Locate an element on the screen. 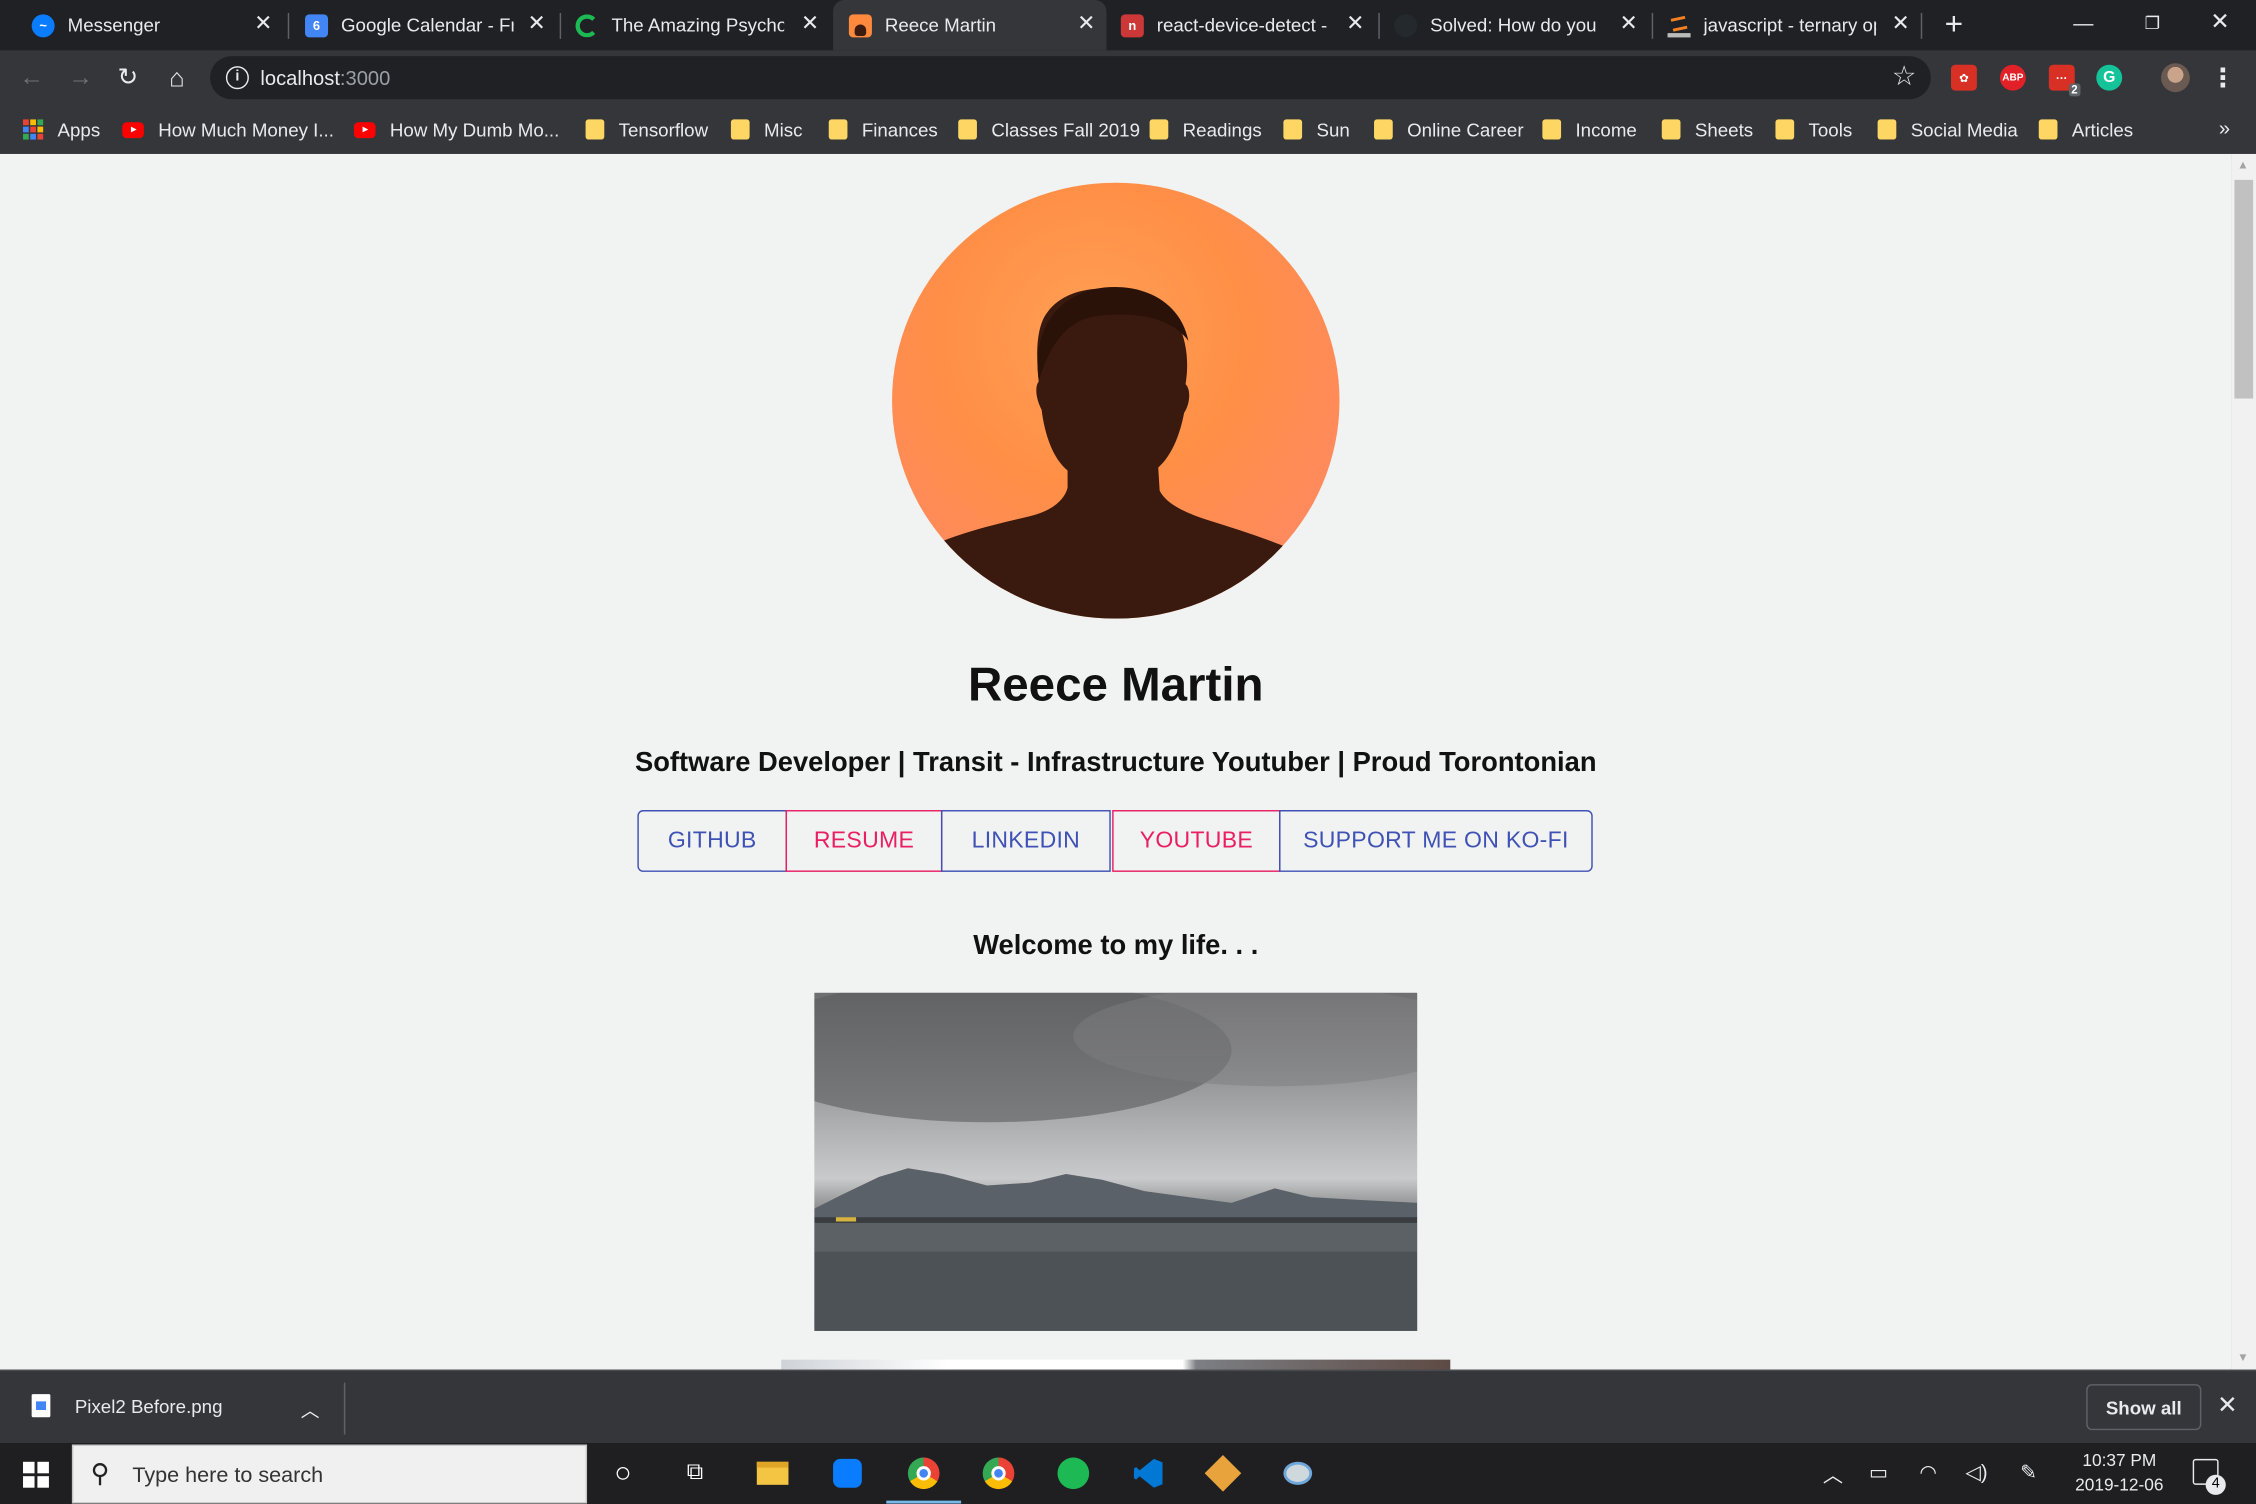 This screenshot has height=1504, width=2256. download-item: Pixel2 Before.png is located at coordinates (127, 1406).